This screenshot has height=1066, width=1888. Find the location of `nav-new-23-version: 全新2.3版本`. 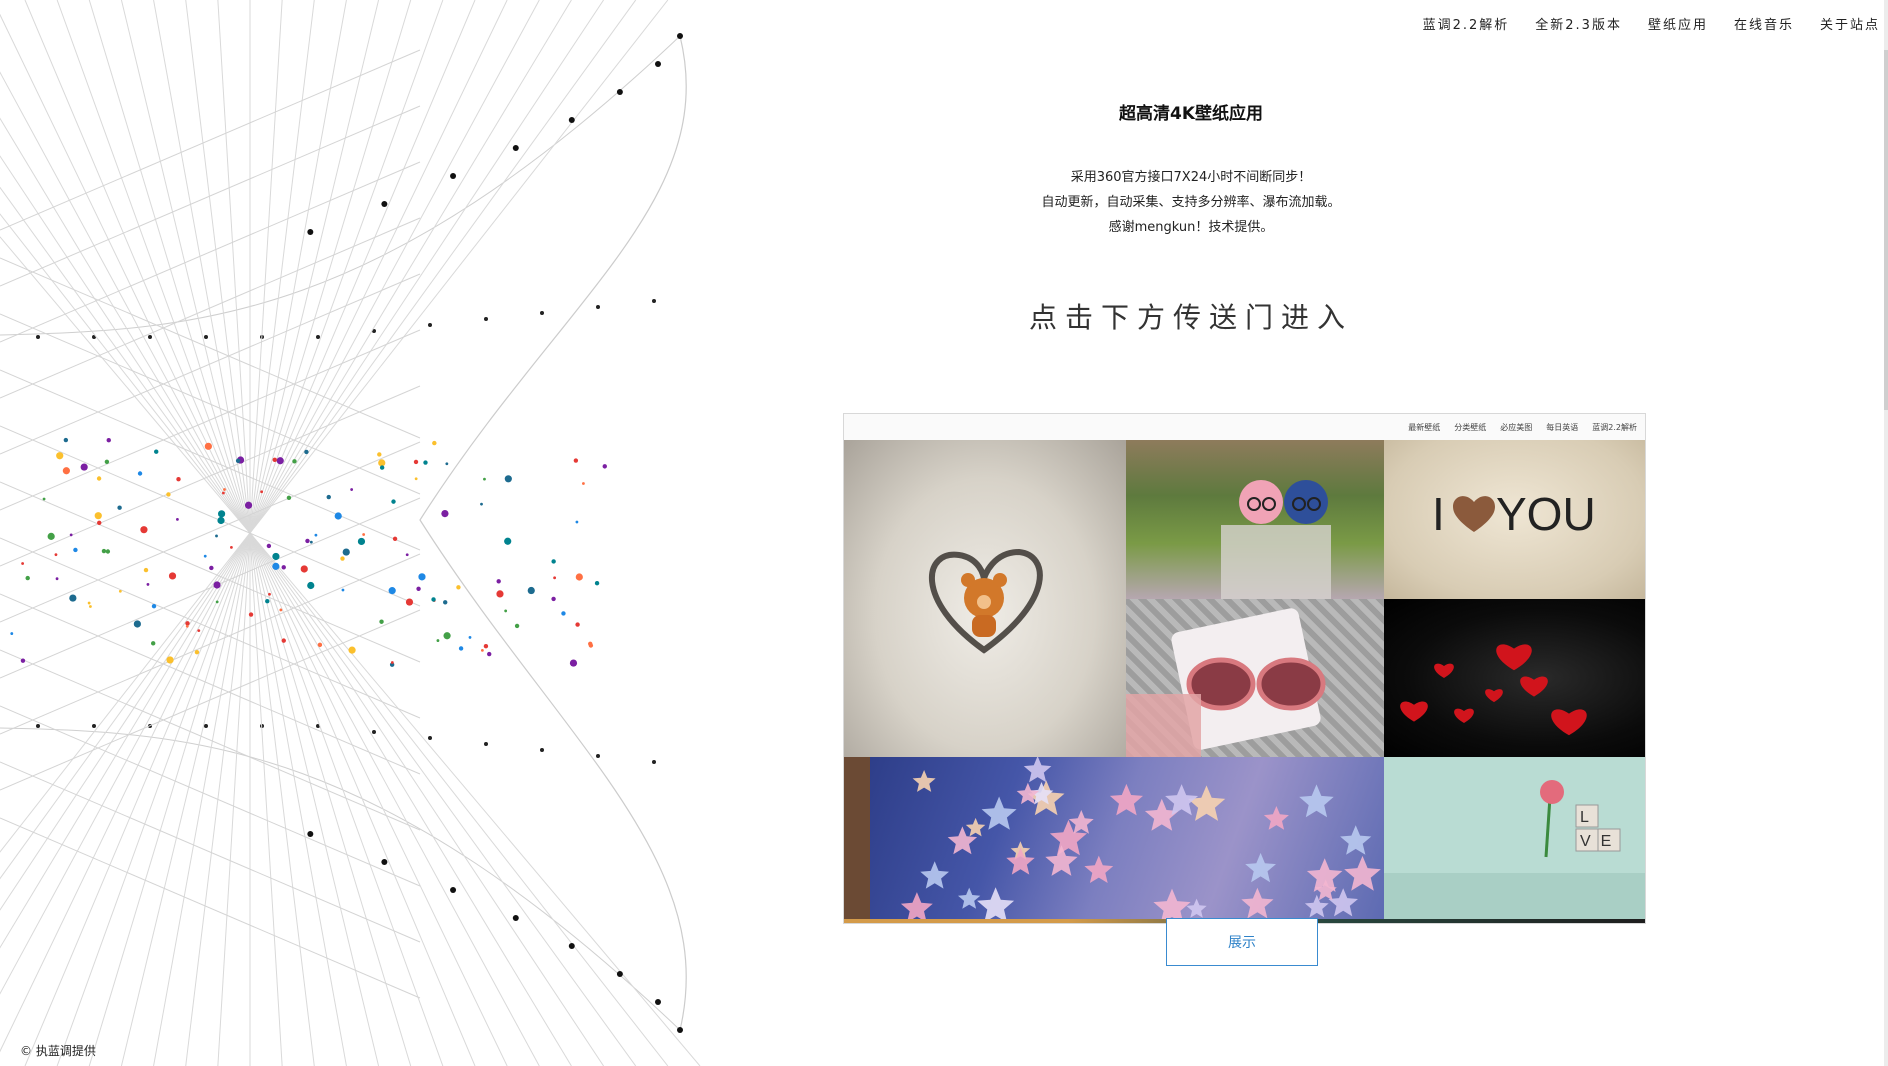

nav-new-23-version: 全新2.3版本 is located at coordinates (1578, 23).